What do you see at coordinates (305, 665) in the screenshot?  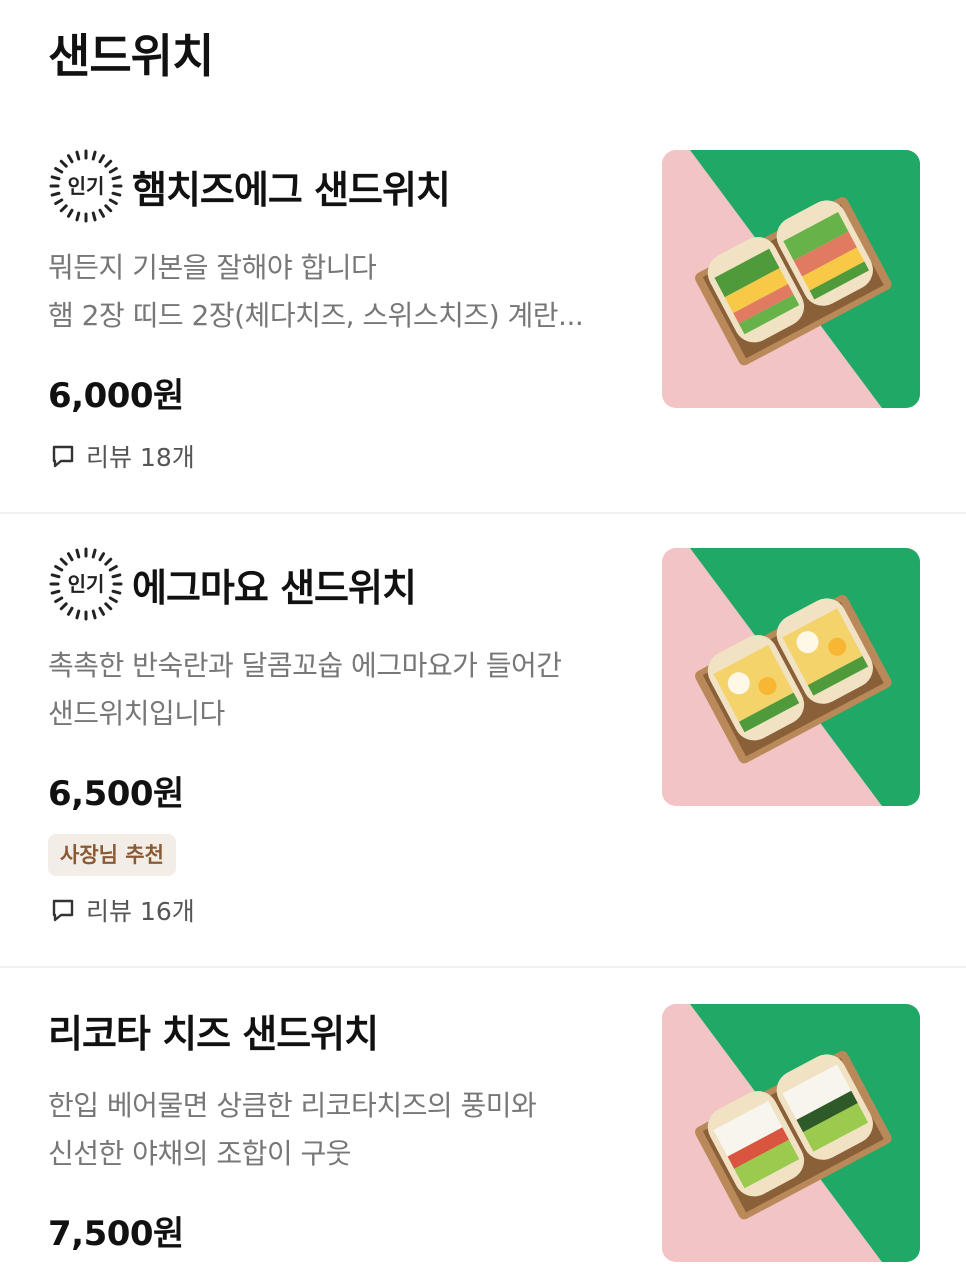 I see `description-line: 촉촉한 반숙란과 달콤꼬숩 에그마요가 들어간` at bounding box center [305, 665].